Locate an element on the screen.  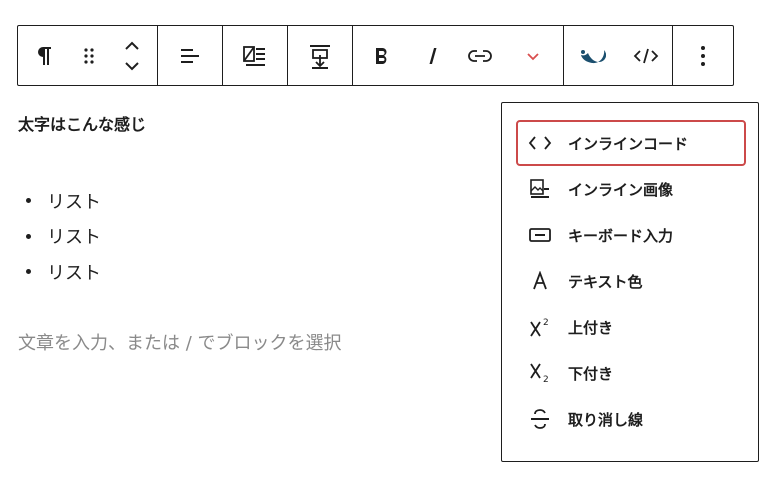
paragraph-icon is located at coordinates (44, 55).